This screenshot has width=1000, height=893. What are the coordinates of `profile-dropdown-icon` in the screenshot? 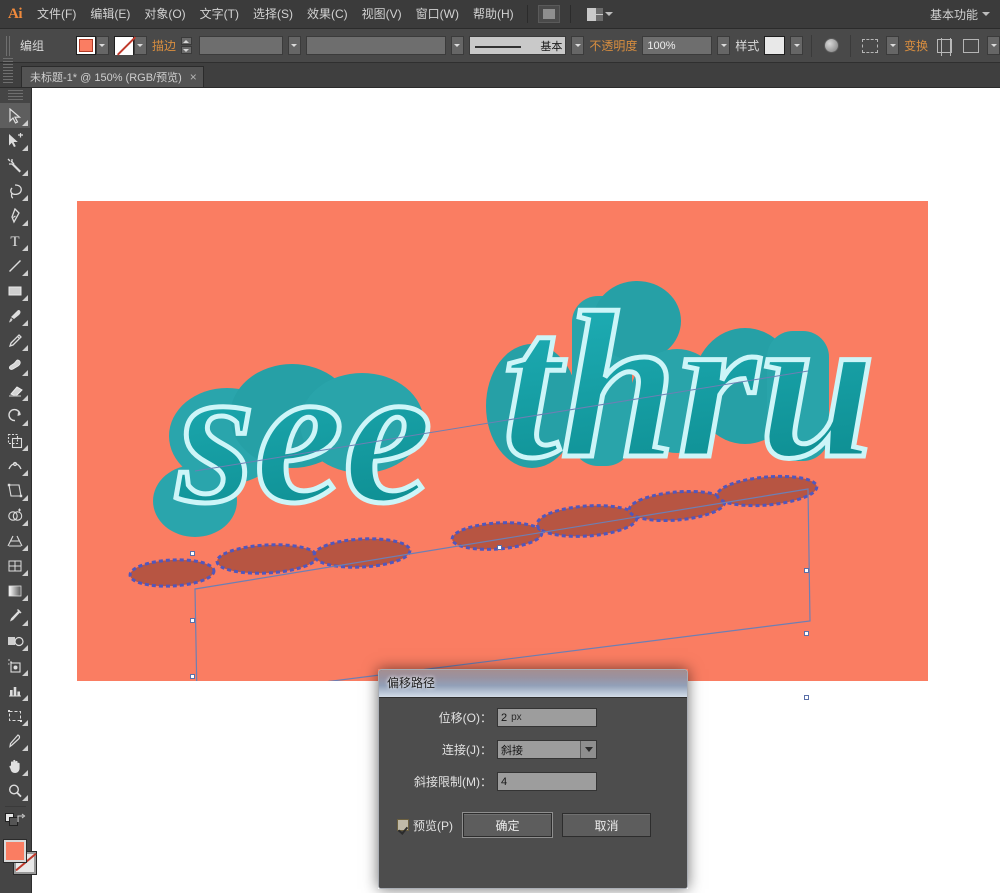 It's located at (578, 45).